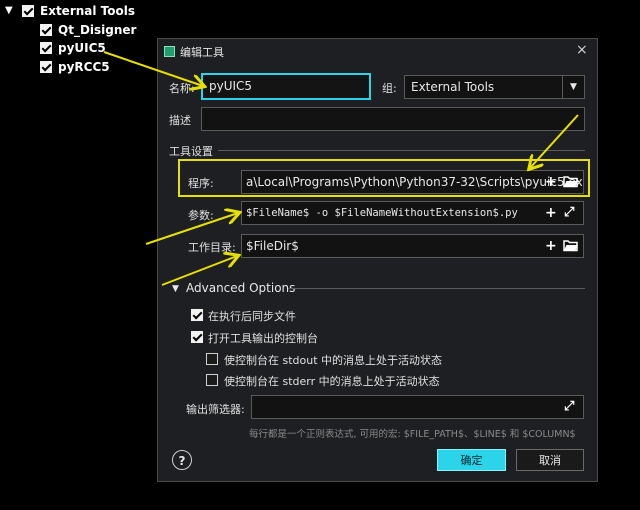 The width and height of the screenshot is (640, 510). I want to click on arrow-to-arguments-field, so click(191, 229).